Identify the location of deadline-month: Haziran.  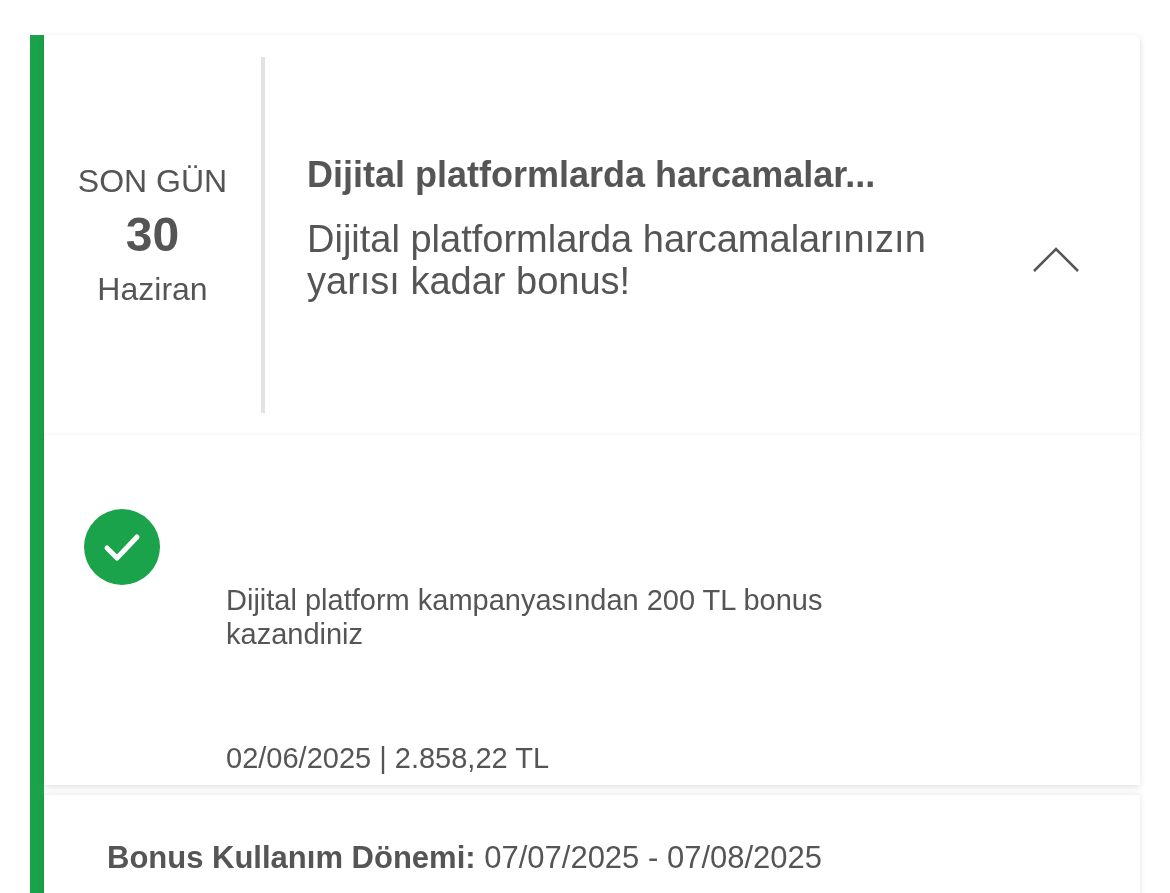
(152, 289).